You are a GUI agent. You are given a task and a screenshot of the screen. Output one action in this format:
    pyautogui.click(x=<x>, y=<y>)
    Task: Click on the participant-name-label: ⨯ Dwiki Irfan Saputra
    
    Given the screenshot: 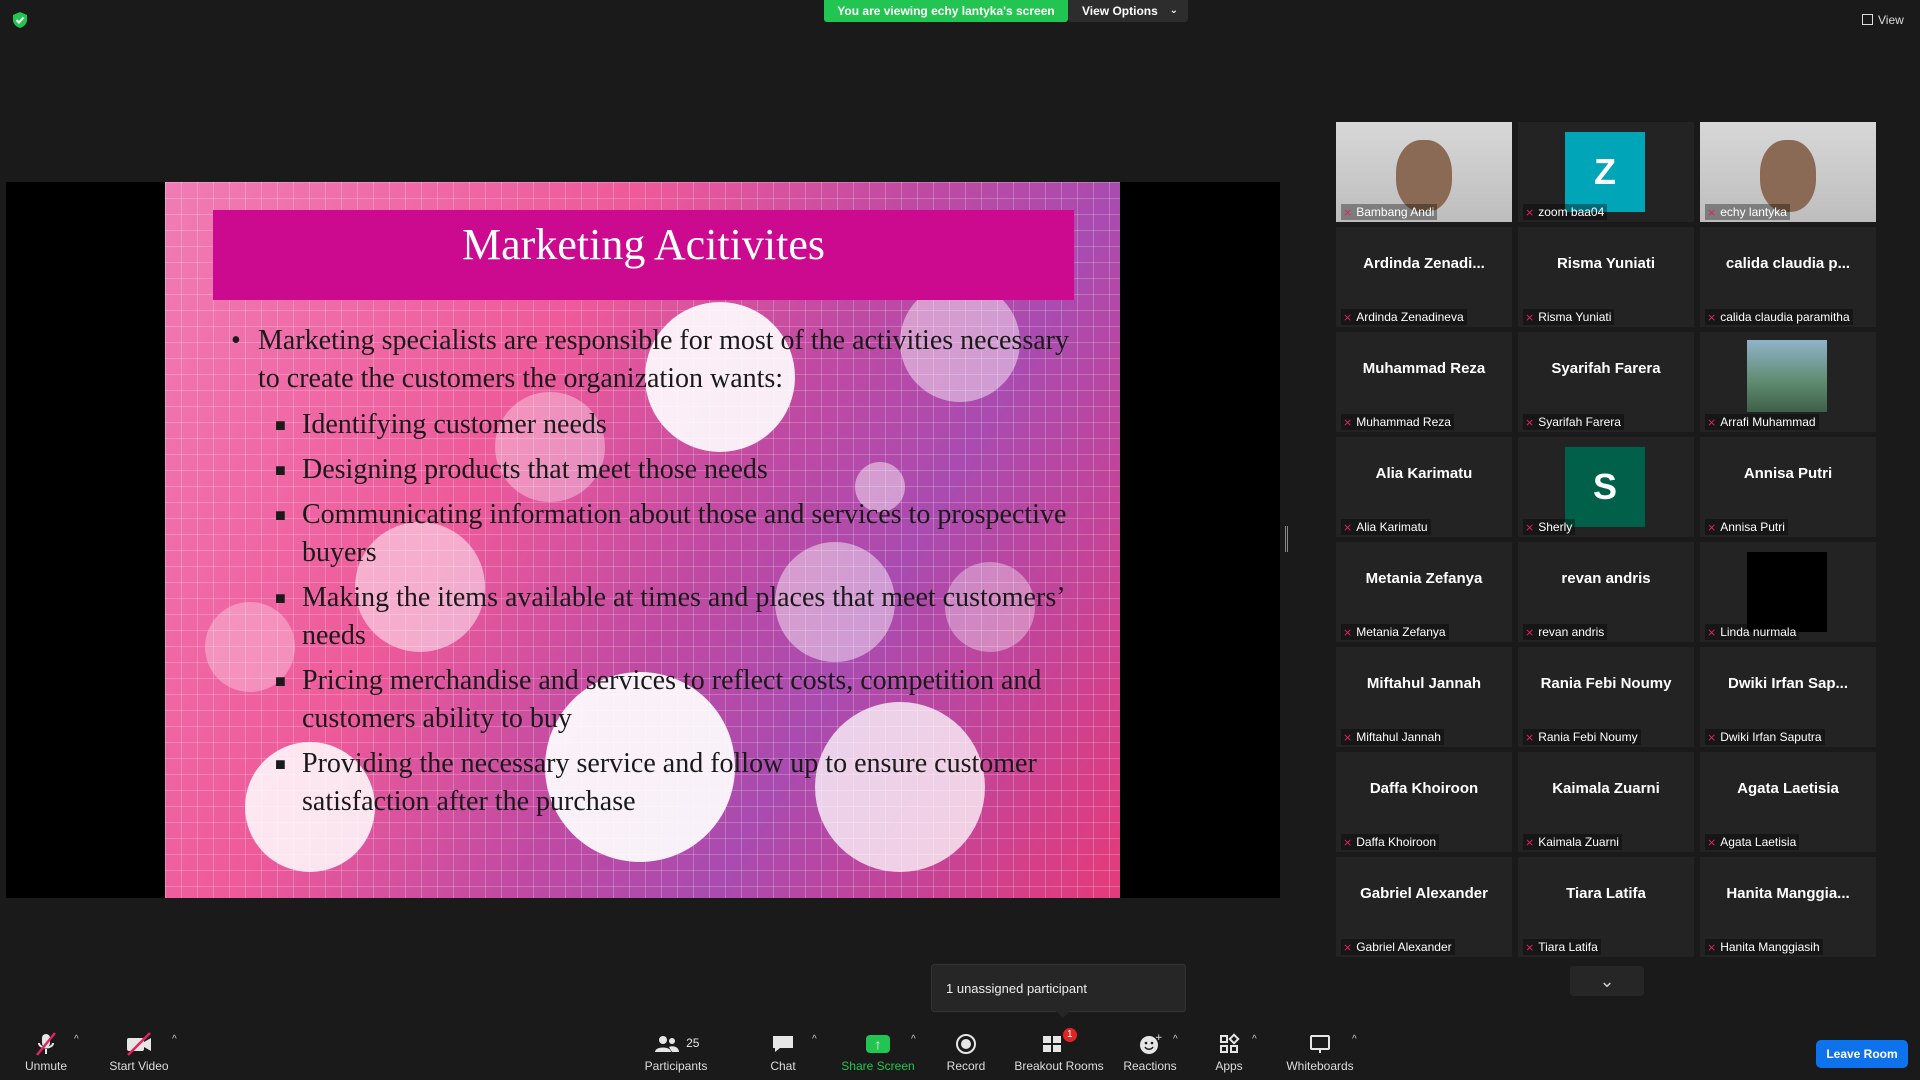 What is the action you would take?
    pyautogui.click(x=1765, y=737)
    